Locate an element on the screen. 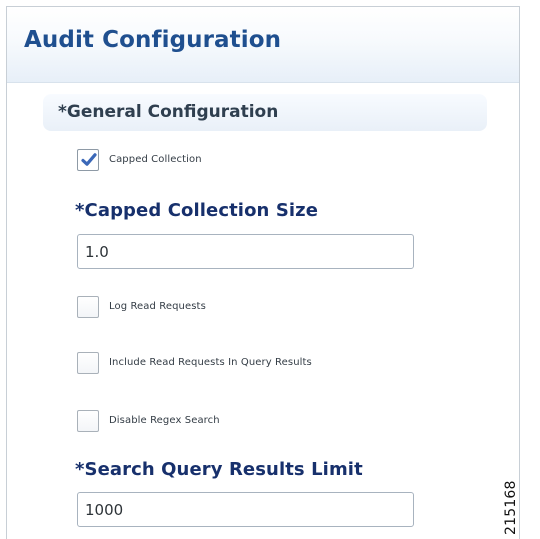 The image size is (540, 539). include-read-requests-row: Include Read Requests In Query Results is located at coordinates (194, 363).